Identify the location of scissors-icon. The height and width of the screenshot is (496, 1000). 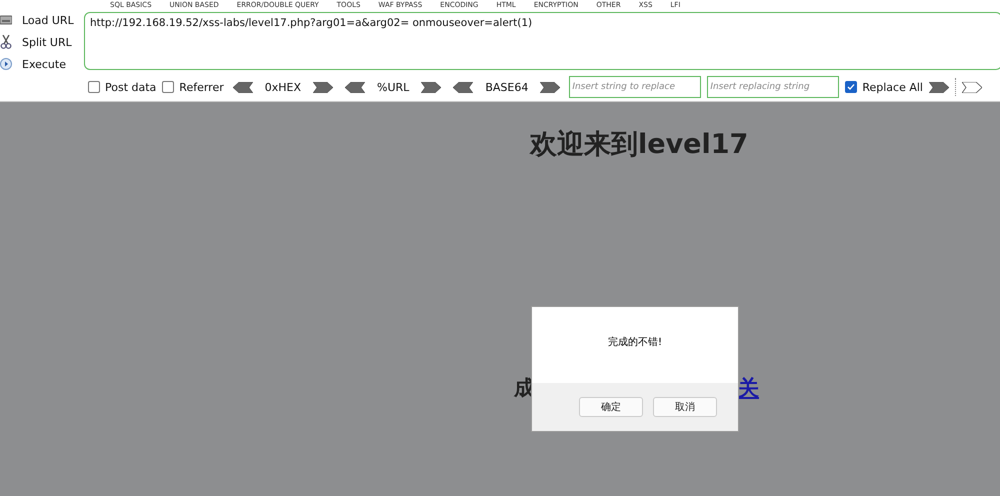
(6, 42).